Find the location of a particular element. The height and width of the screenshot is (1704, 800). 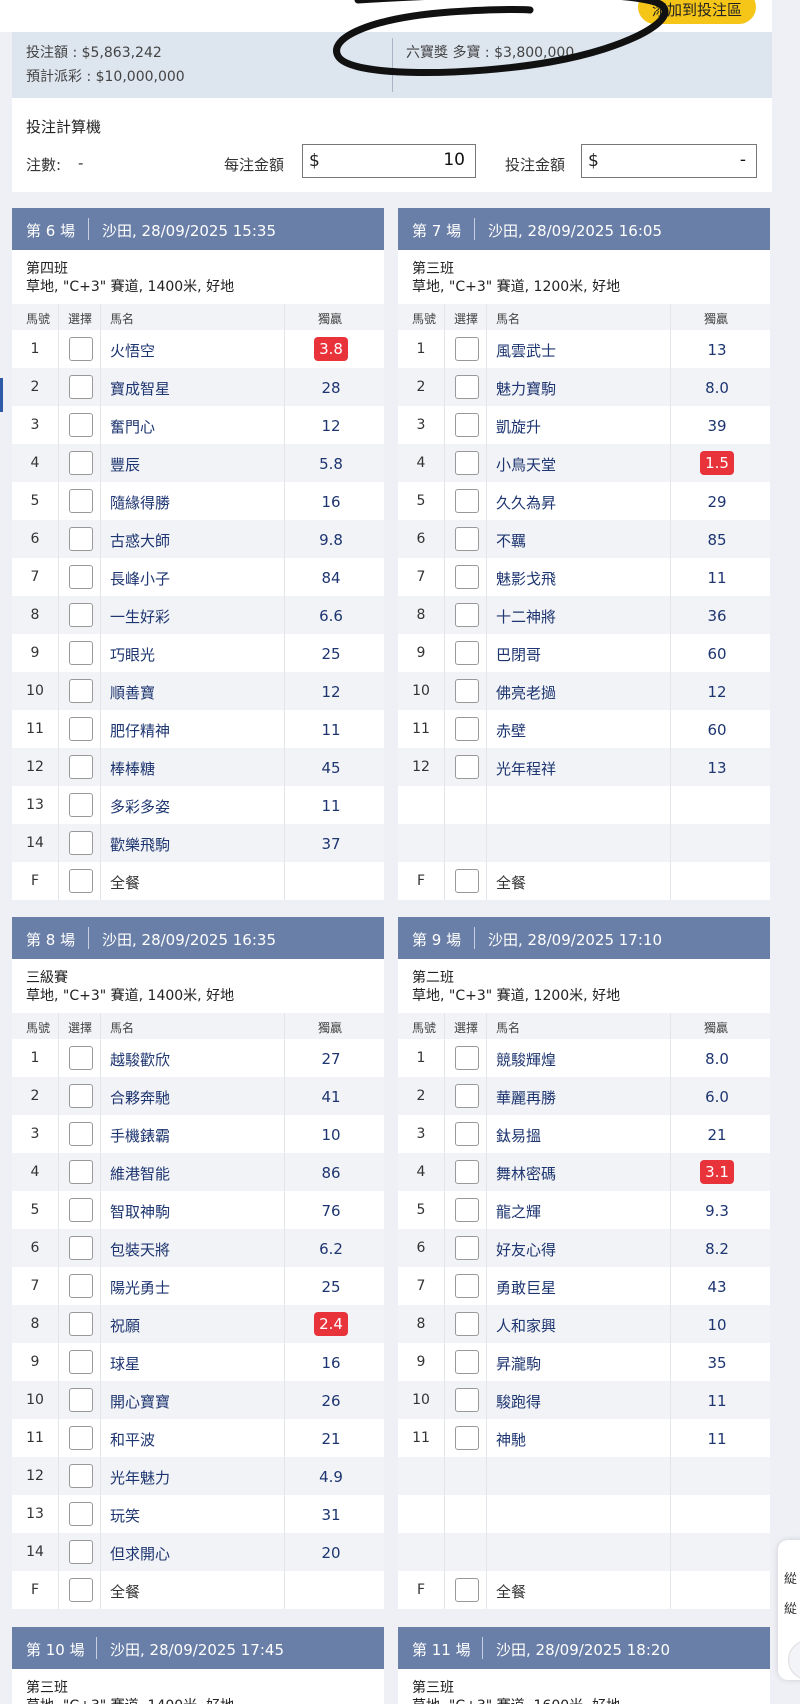

horse-name: 智取神駒 is located at coordinates (140, 1212).